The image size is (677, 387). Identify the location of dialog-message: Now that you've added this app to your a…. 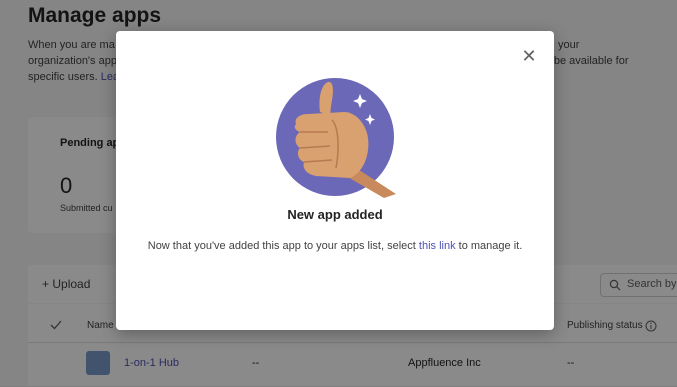
(335, 246).